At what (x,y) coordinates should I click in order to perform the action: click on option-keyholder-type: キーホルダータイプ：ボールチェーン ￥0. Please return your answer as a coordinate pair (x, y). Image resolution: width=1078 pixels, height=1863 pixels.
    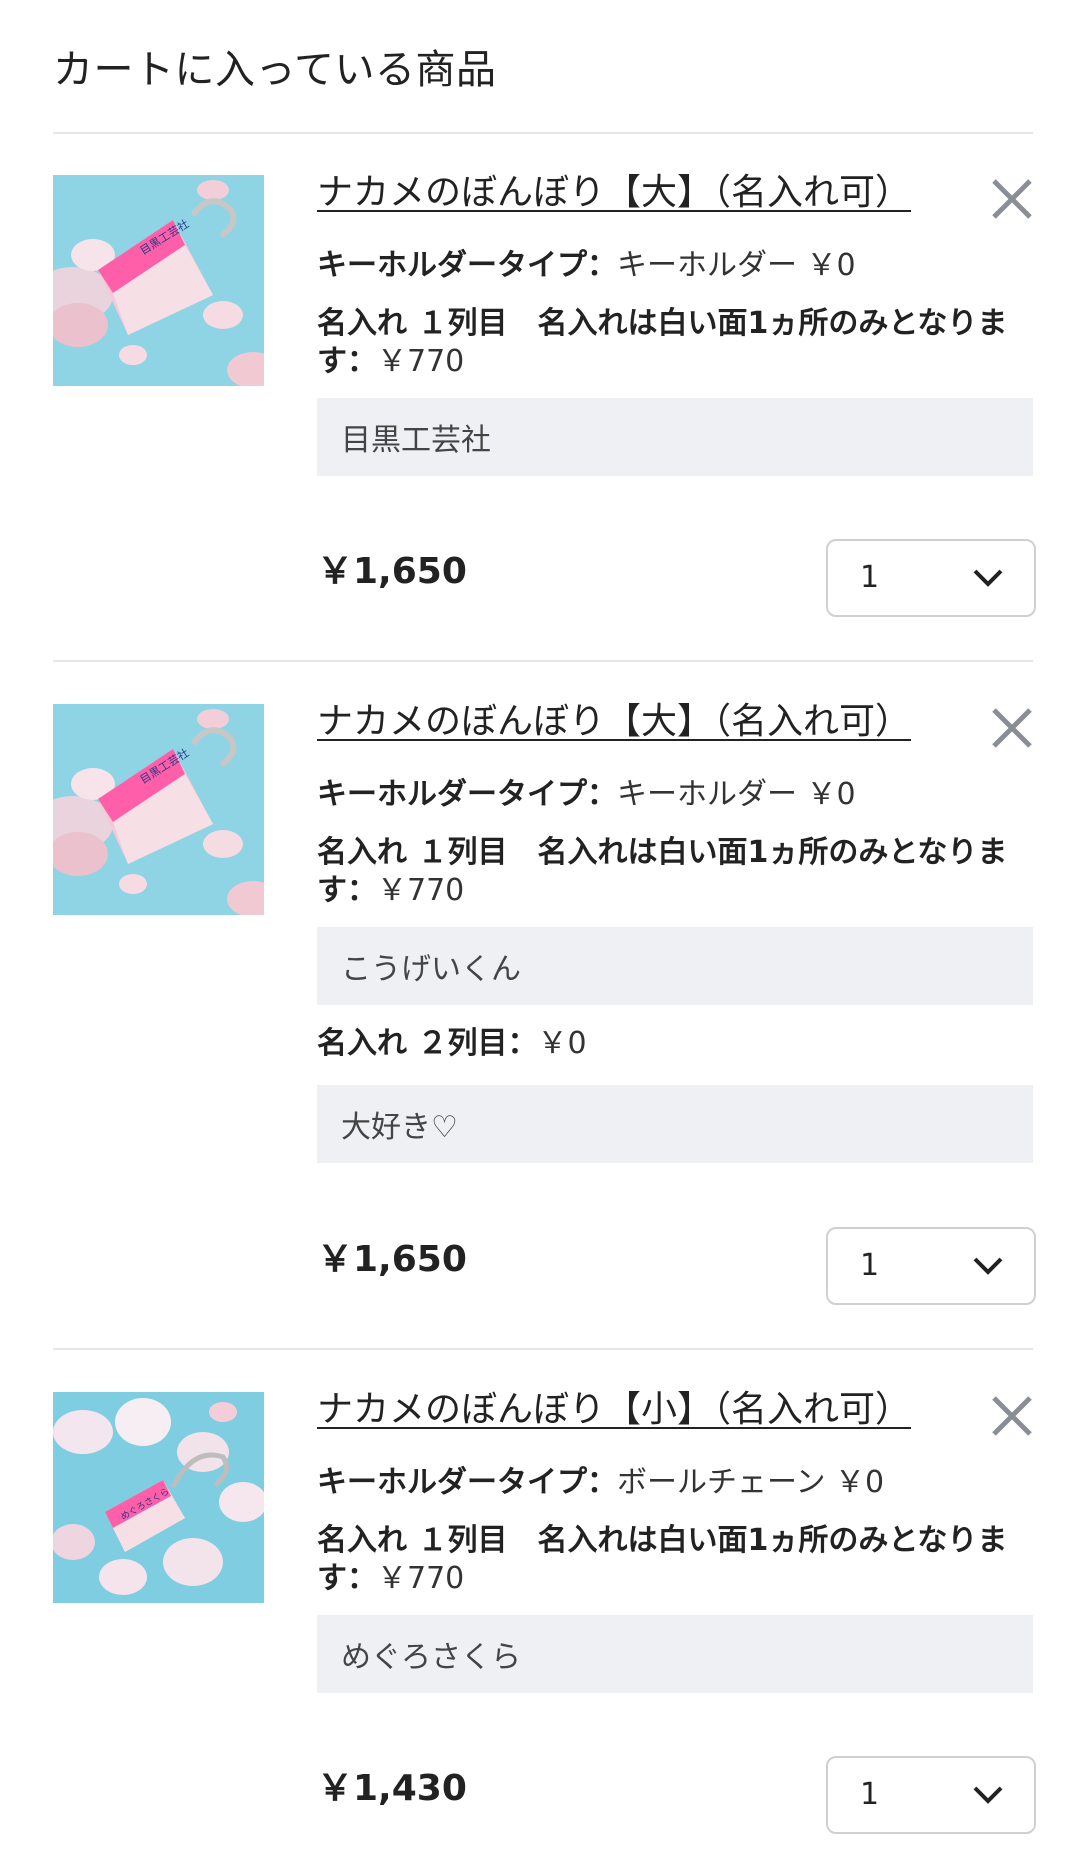
    Looking at the image, I should click on (667, 1483).